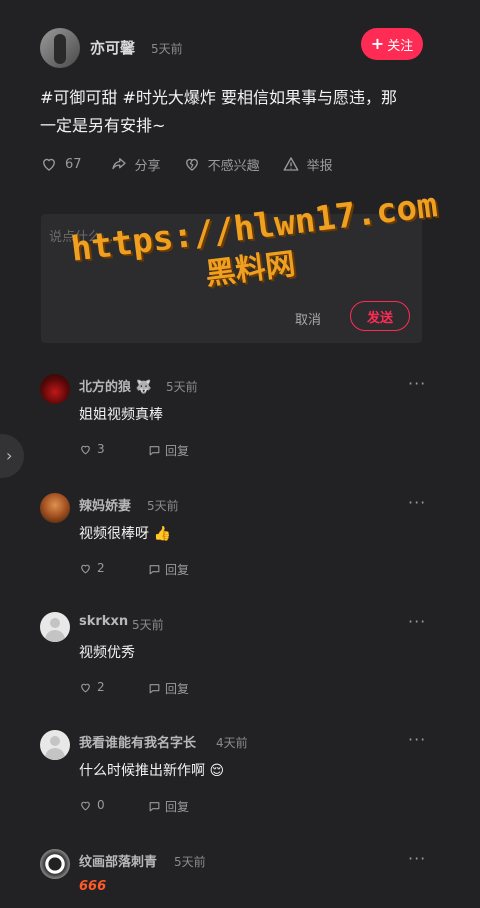  I want to click on post-actions: 67 分享 不感兴趣 举报, so click(197, 164).